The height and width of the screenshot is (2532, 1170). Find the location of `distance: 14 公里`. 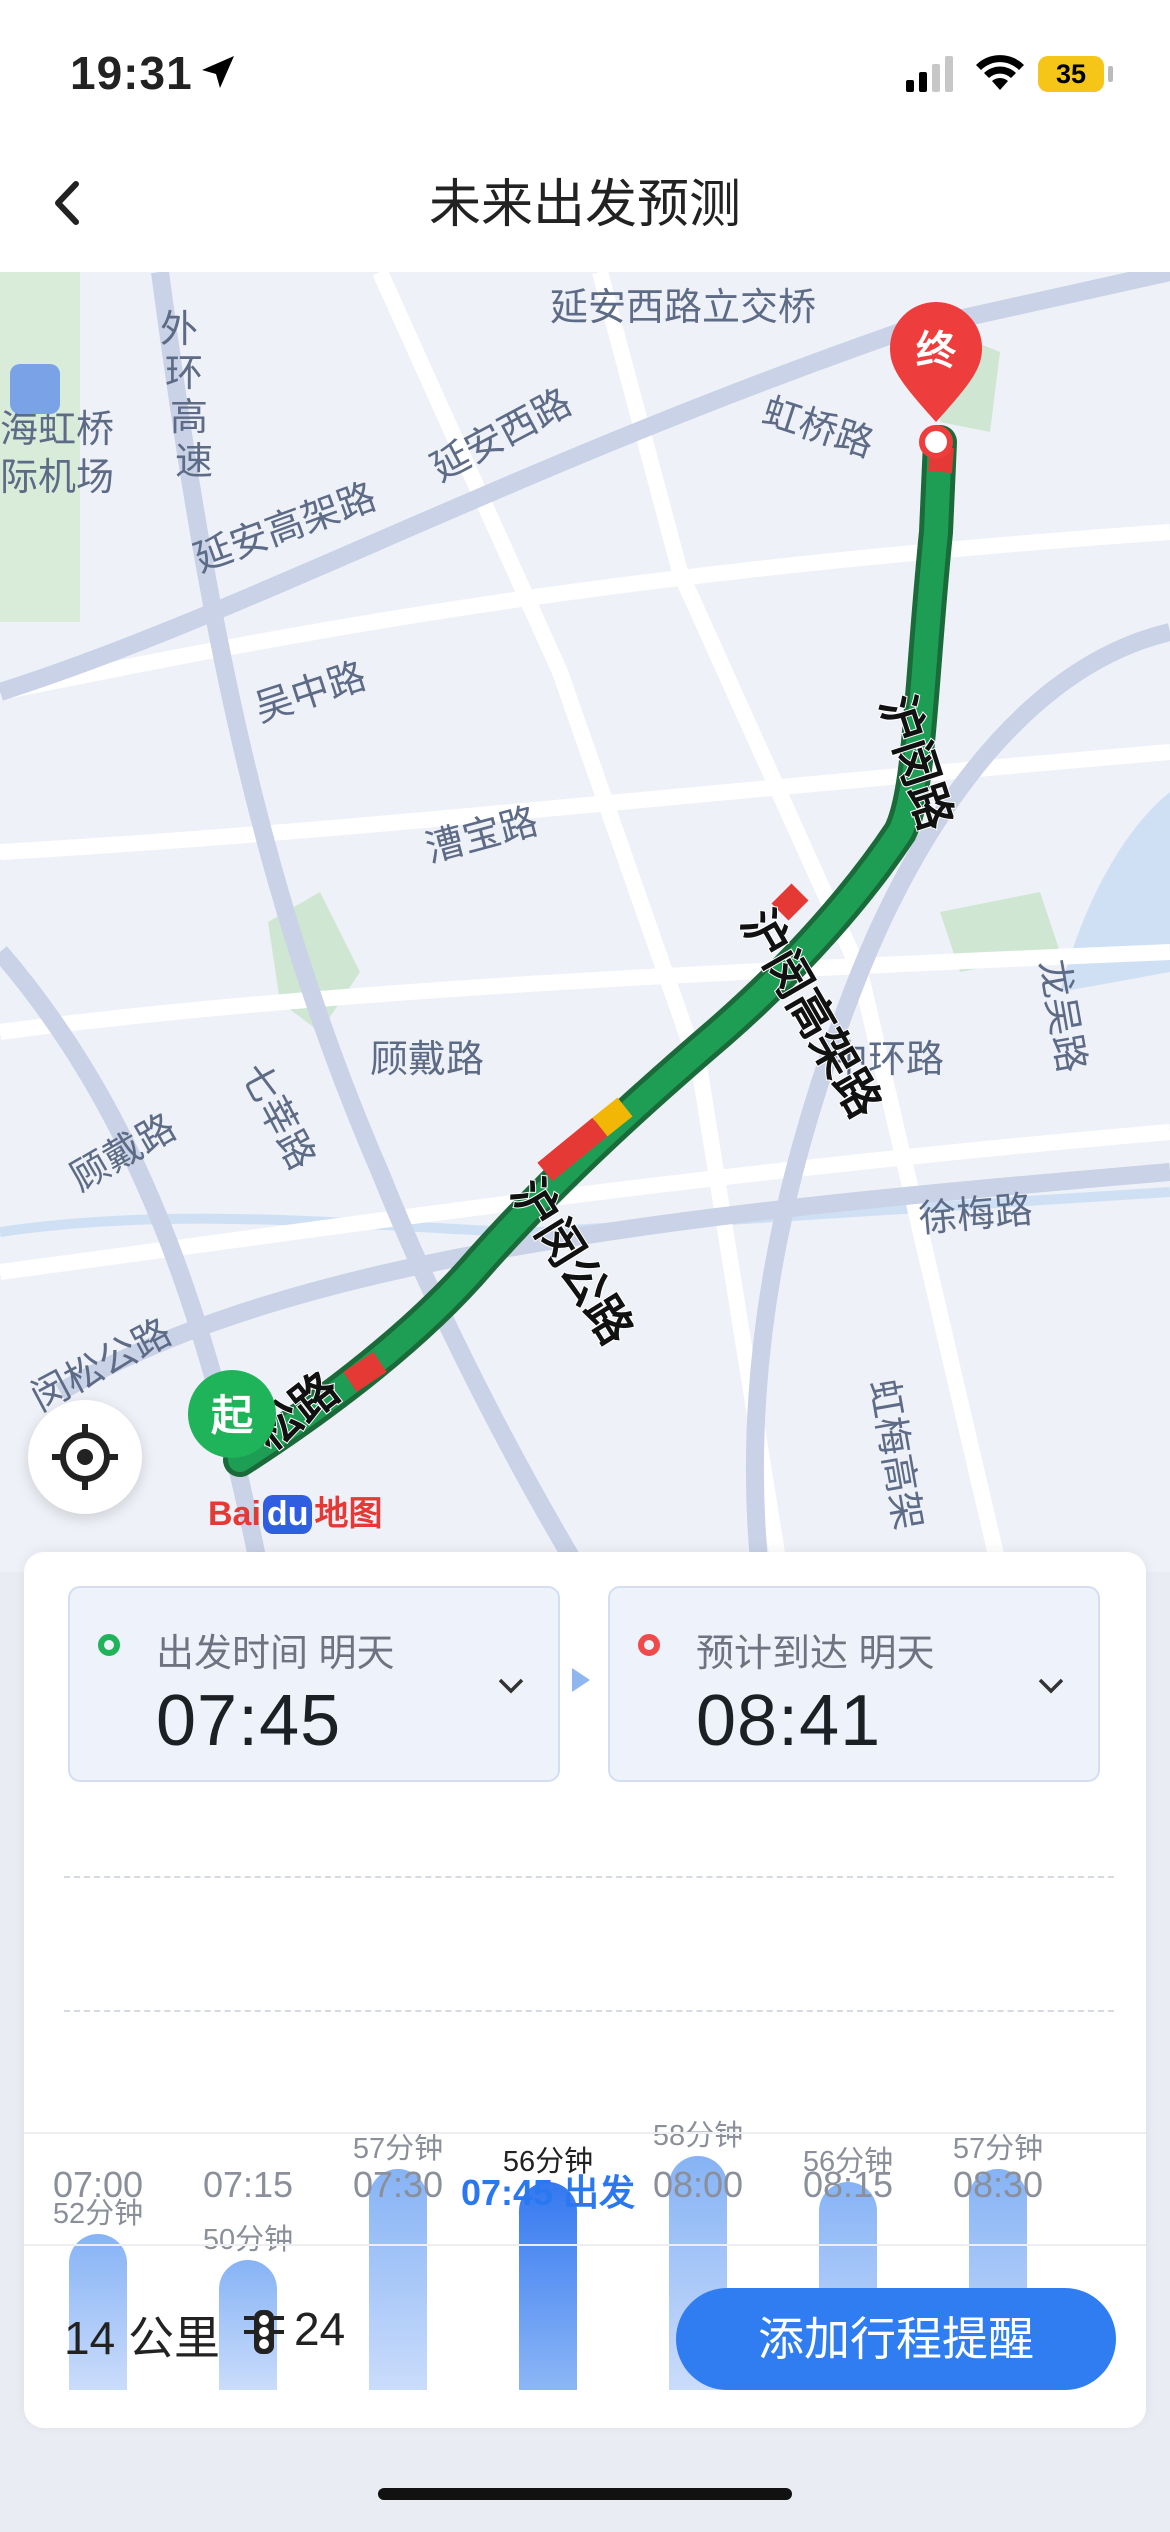

distance: 14 公里 is located at coordinates (142, 2338).